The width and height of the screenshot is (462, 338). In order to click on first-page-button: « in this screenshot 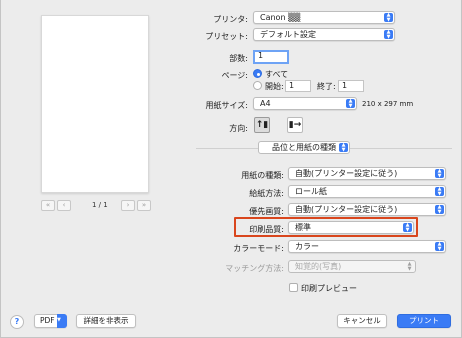, I will do `click(48, 205)`.